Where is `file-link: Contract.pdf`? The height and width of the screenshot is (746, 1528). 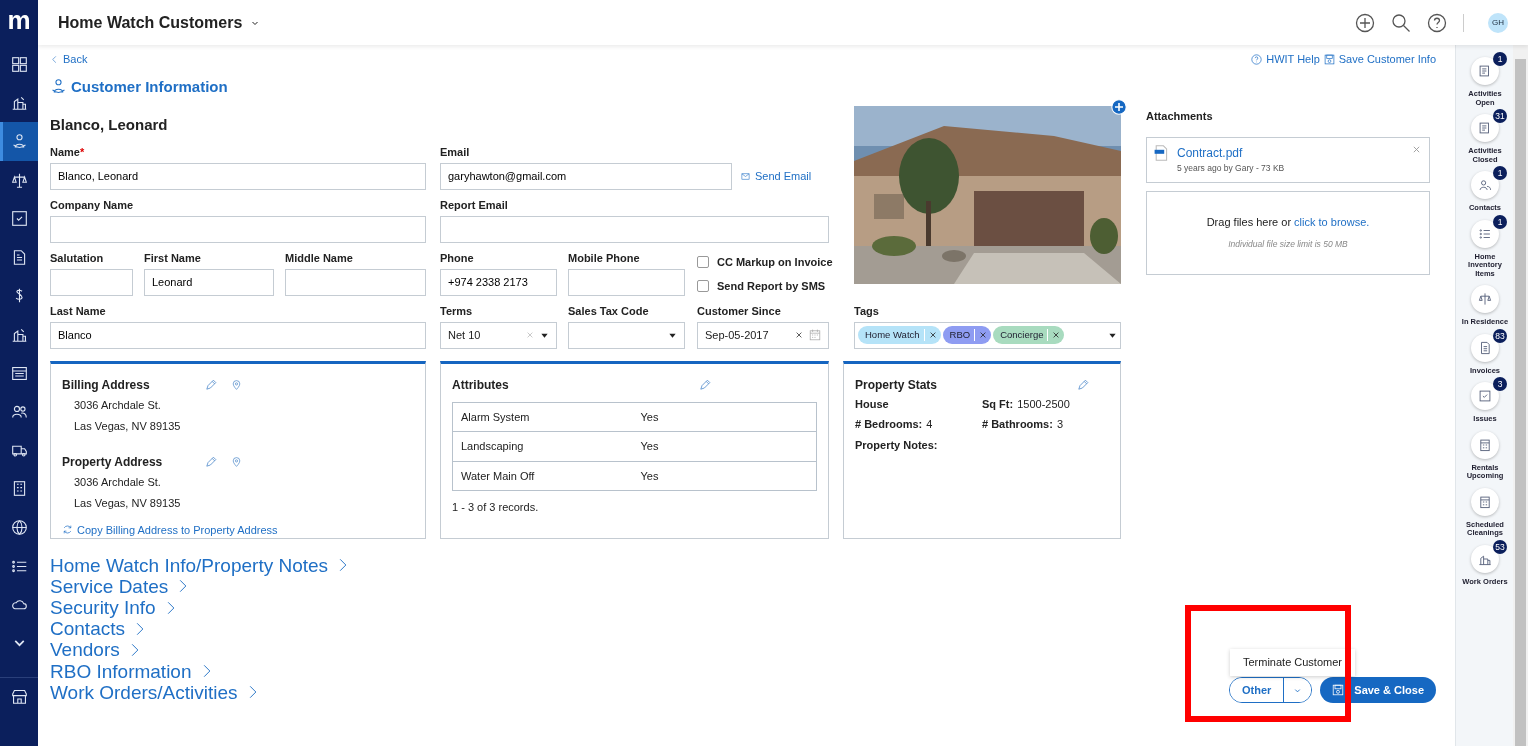
file-link: Contract.pdf is located at coordinates (1231, 152).